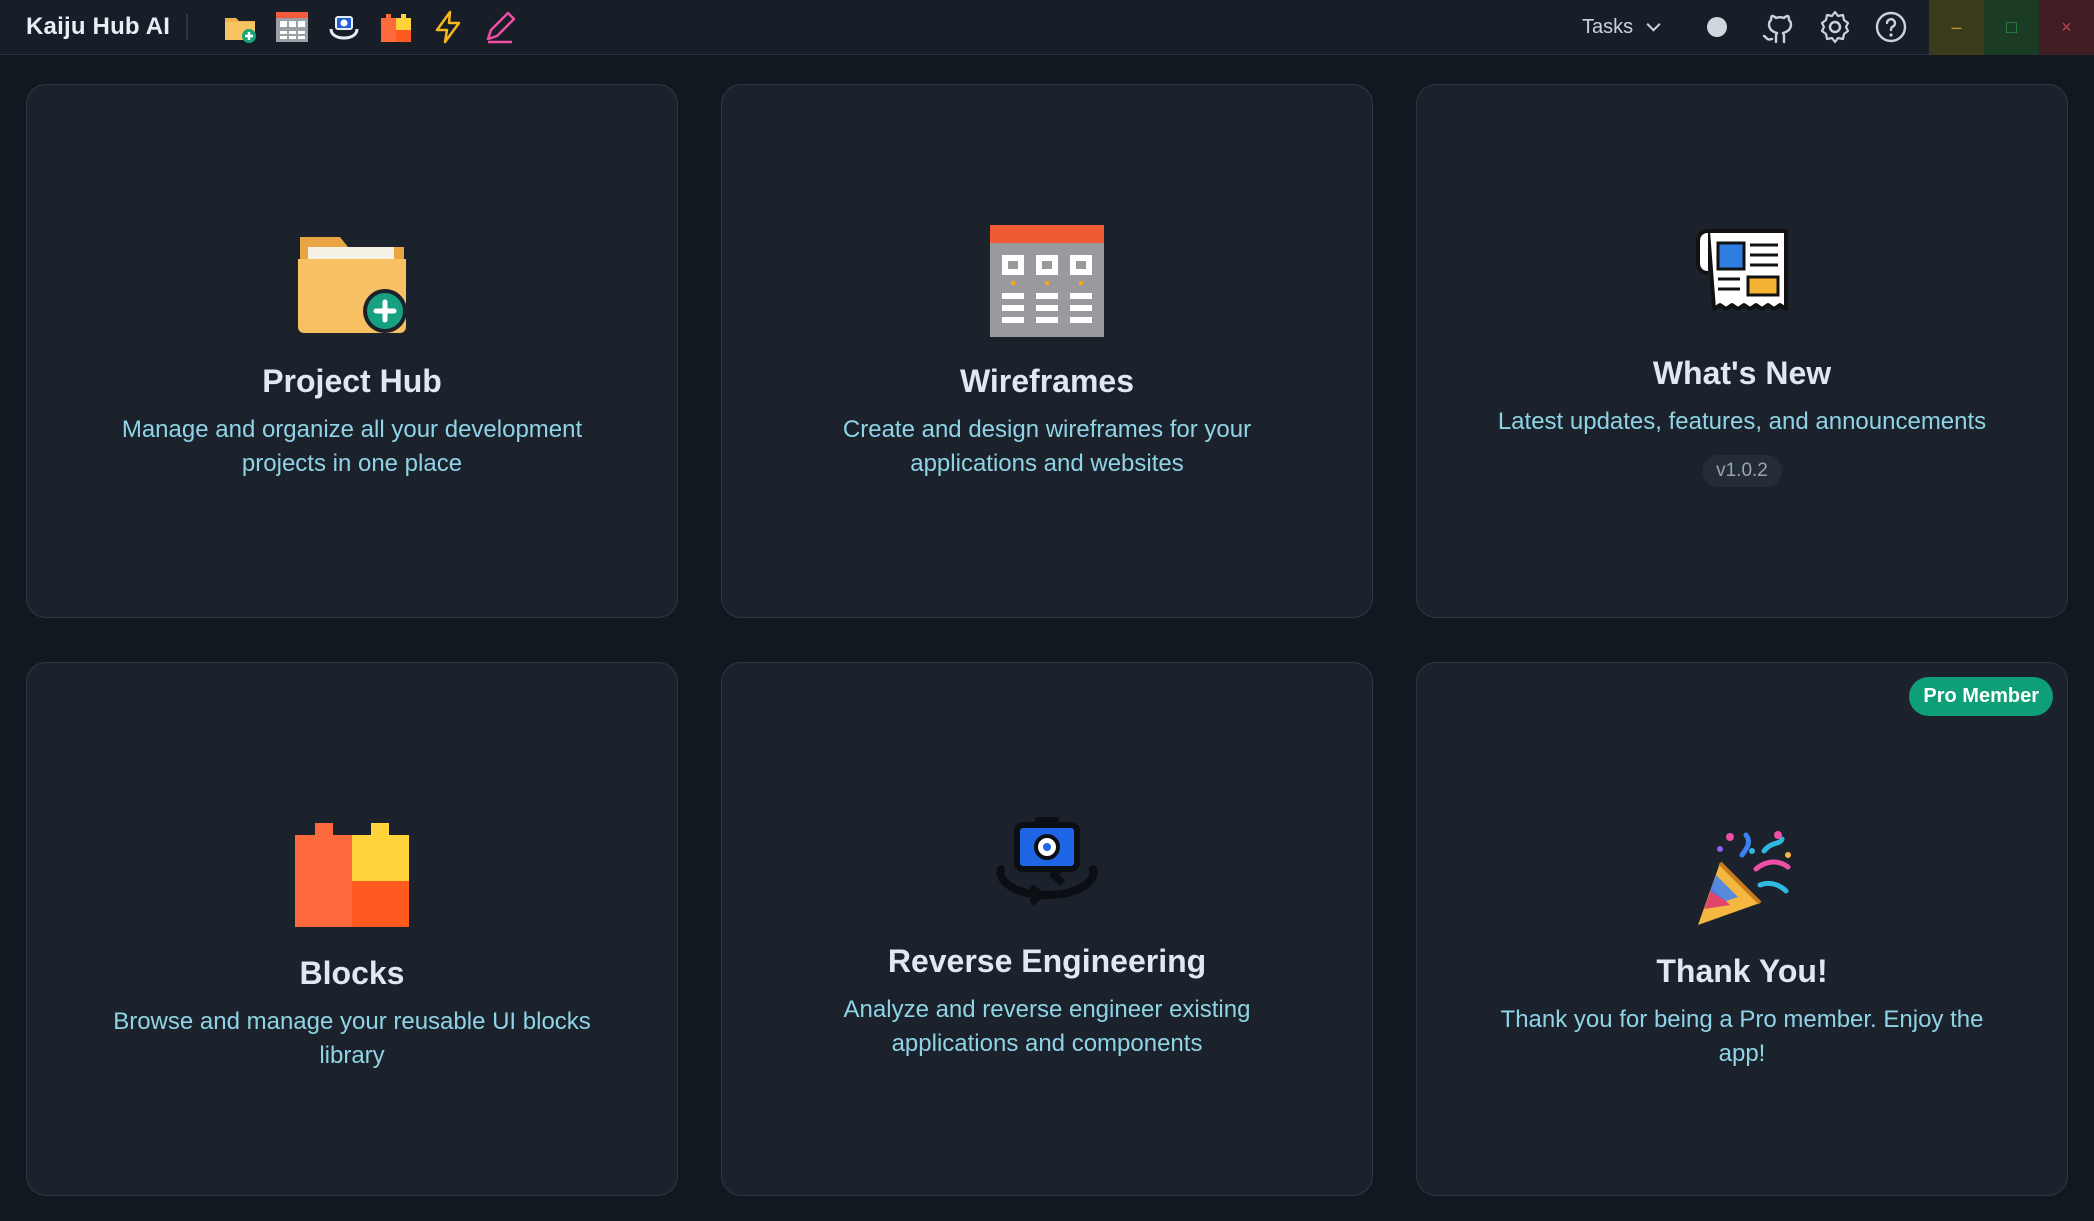  What do you see at coordinates (1608, 27) in the screenshot?
I see `tasks-label: Tasks` at bounding box center [1608, 27].